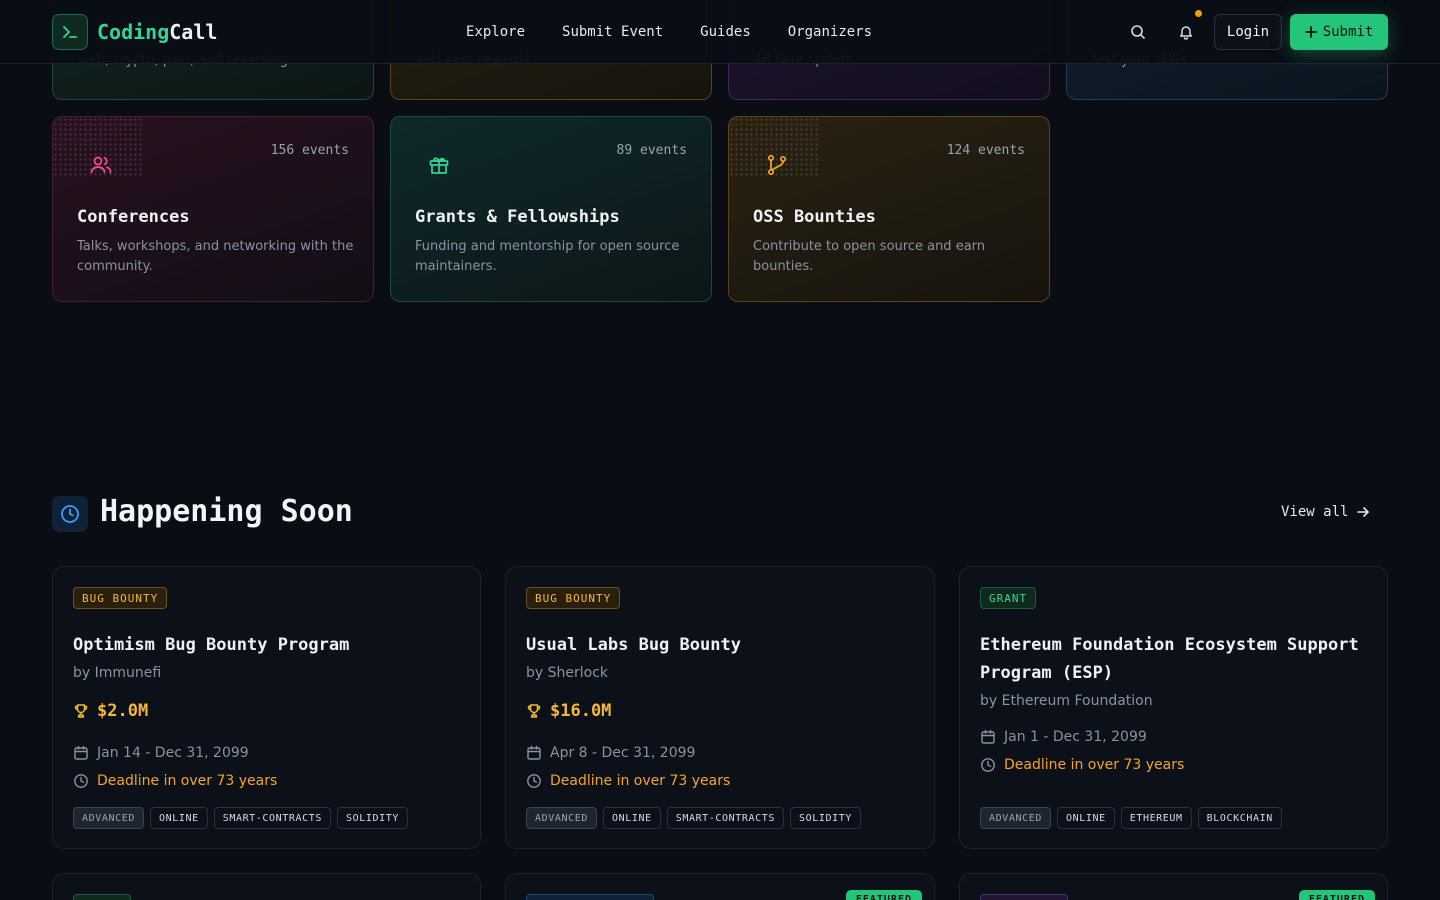 This screenshot has height=900, width=1440. What do you see at coordinates (273, 645) in the screenshot?
I see `event-title: Optimism Bug Bounty Program` at bounding box center [273, 645].